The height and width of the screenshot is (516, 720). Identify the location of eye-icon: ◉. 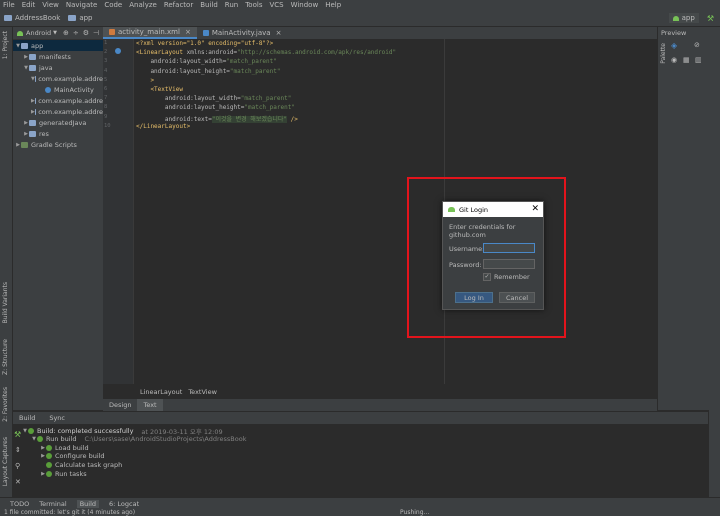
(674, 60).